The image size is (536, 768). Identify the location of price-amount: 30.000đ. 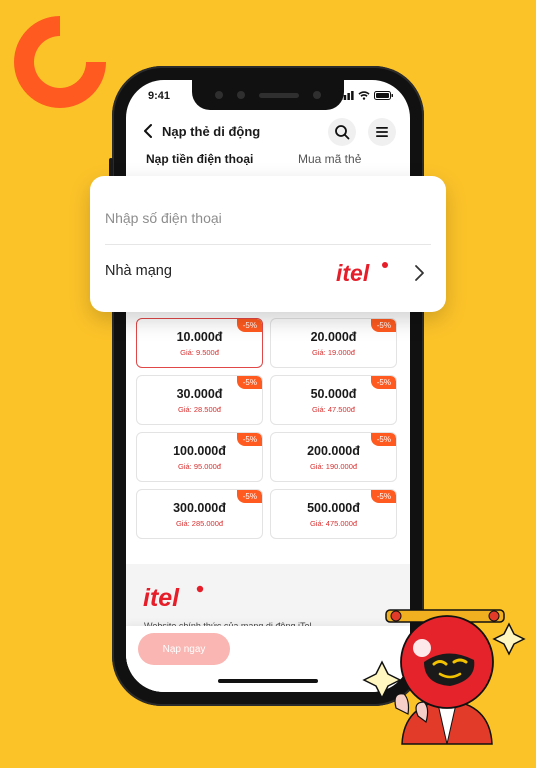
(199, 394).